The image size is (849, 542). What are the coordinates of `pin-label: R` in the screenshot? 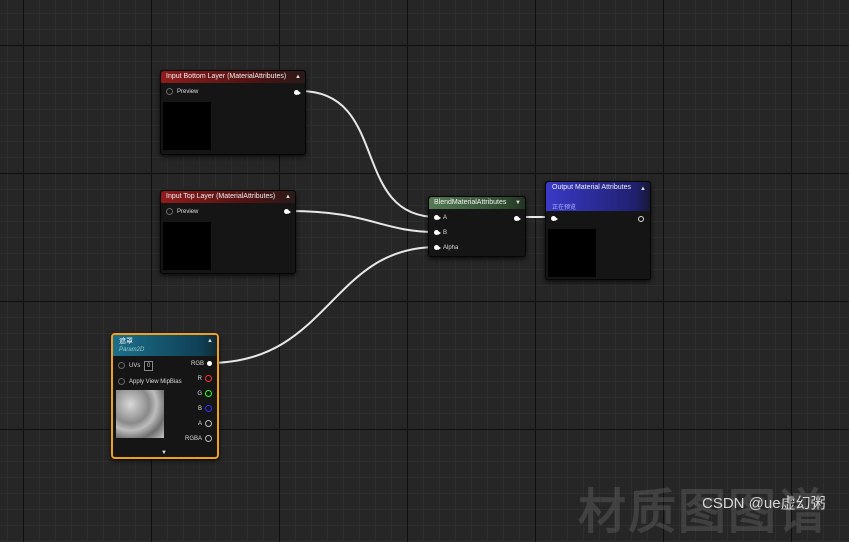 It's located at (199, 379).